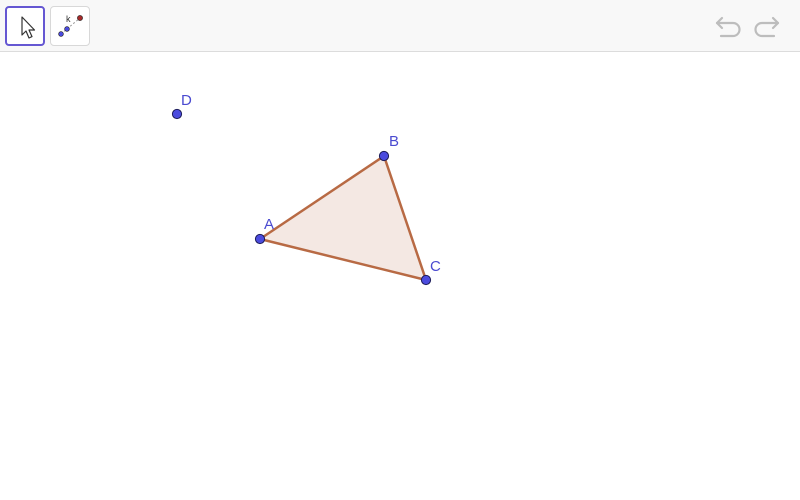  Describe the element at coordinates (186, 100) in the screenshot. I see `point-d-label: D` at that location.